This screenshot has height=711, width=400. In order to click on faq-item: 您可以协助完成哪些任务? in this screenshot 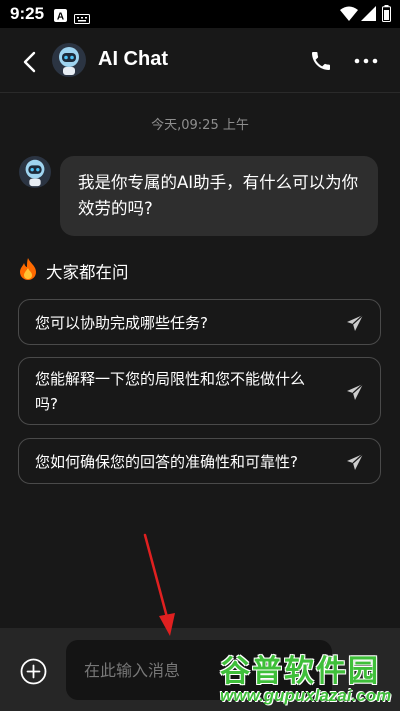, I will do `click(199, 322)`.